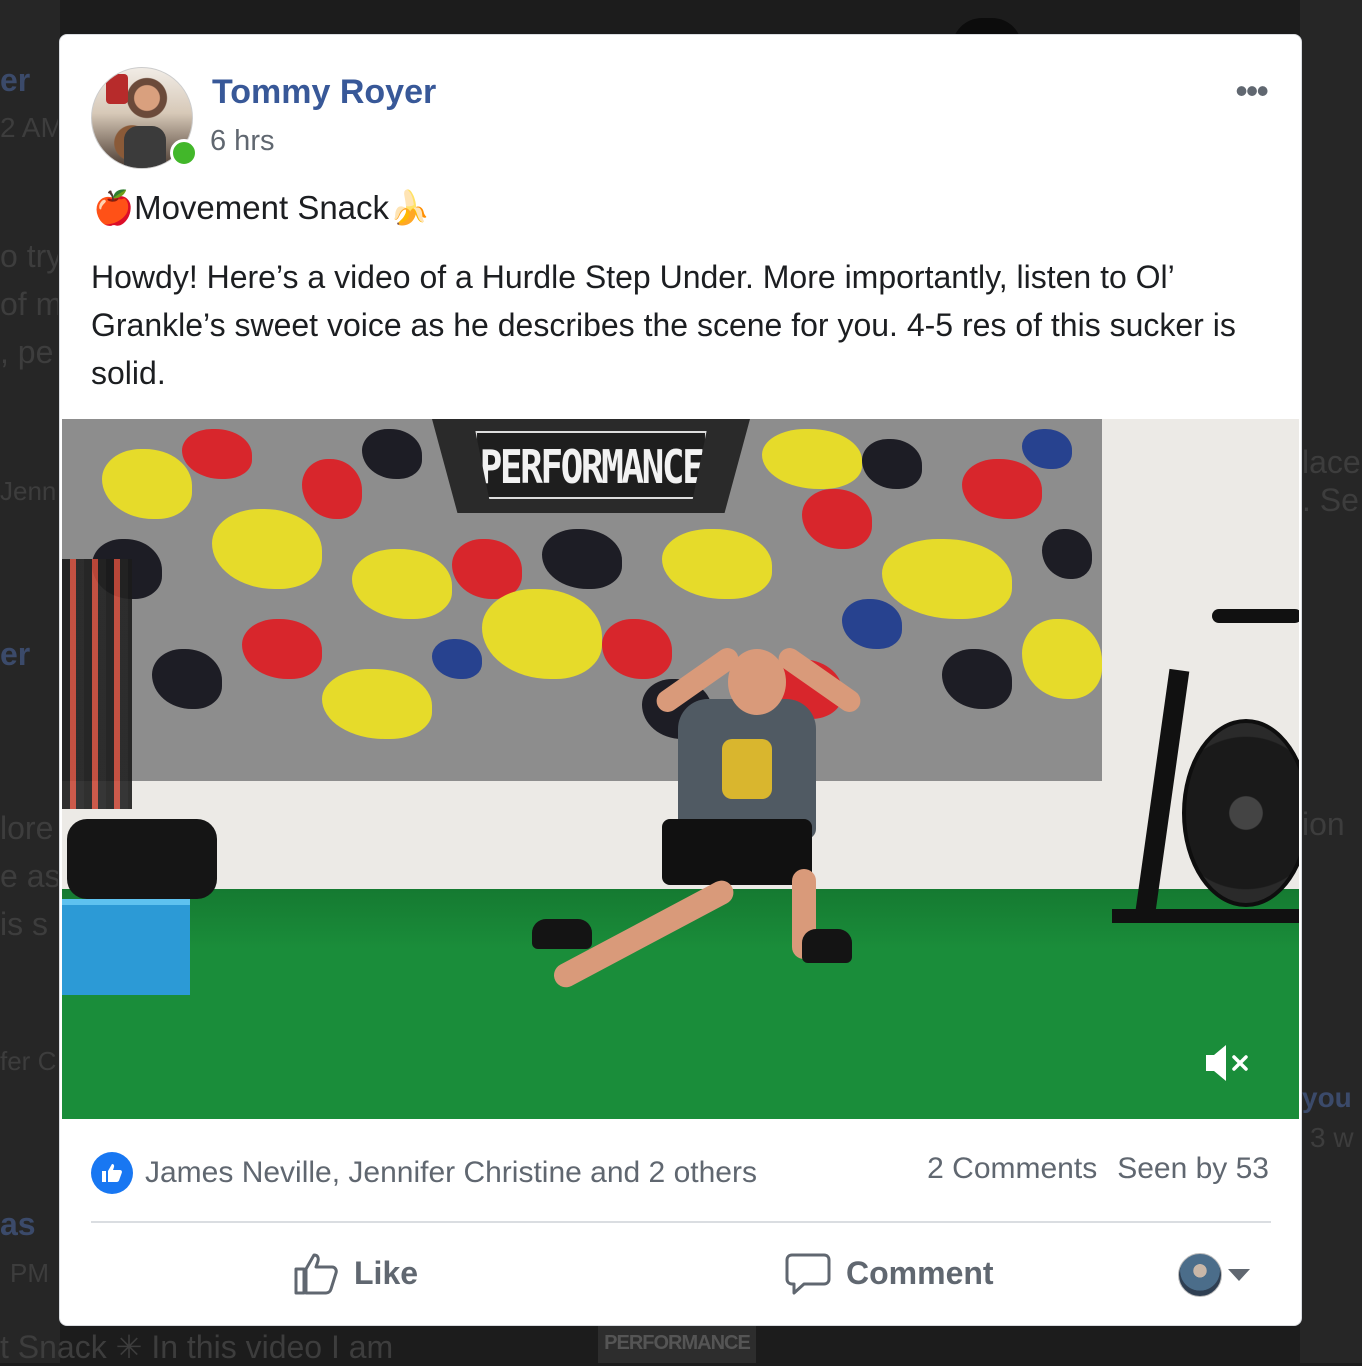 Image resolution: width=1362 pixels, height=1366 pixels. I want to click on background-video-thumbnail: PERFORMANCE, so click(677, 1344).